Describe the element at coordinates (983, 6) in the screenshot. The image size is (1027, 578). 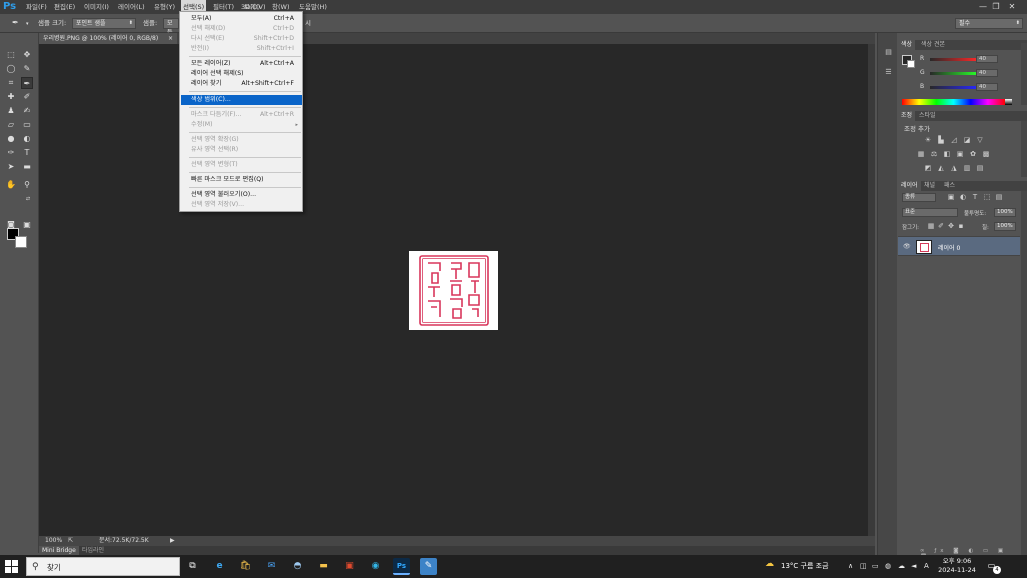
I see `minimize-icon: —` at that location.